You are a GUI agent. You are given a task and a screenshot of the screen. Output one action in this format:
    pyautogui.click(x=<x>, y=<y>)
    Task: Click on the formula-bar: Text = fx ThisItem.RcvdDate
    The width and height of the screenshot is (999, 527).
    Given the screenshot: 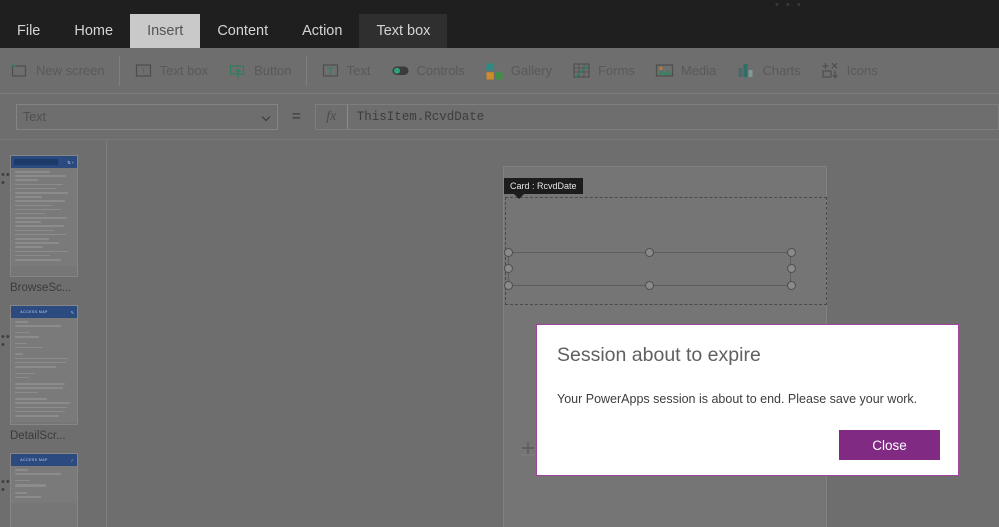 What is the action you would take?
    pyautogui.click(x=499, y=117)
    